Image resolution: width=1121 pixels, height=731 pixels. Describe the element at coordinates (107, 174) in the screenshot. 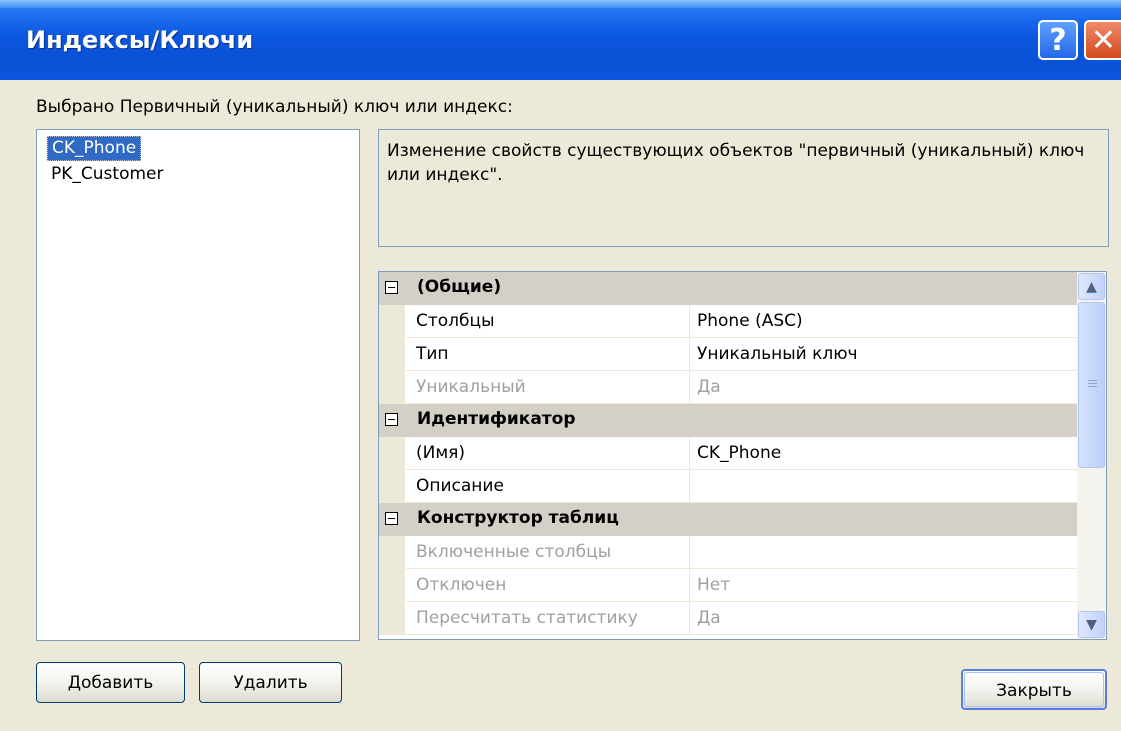

I see `list-item-pk-customer: PK_Customer` at that location.